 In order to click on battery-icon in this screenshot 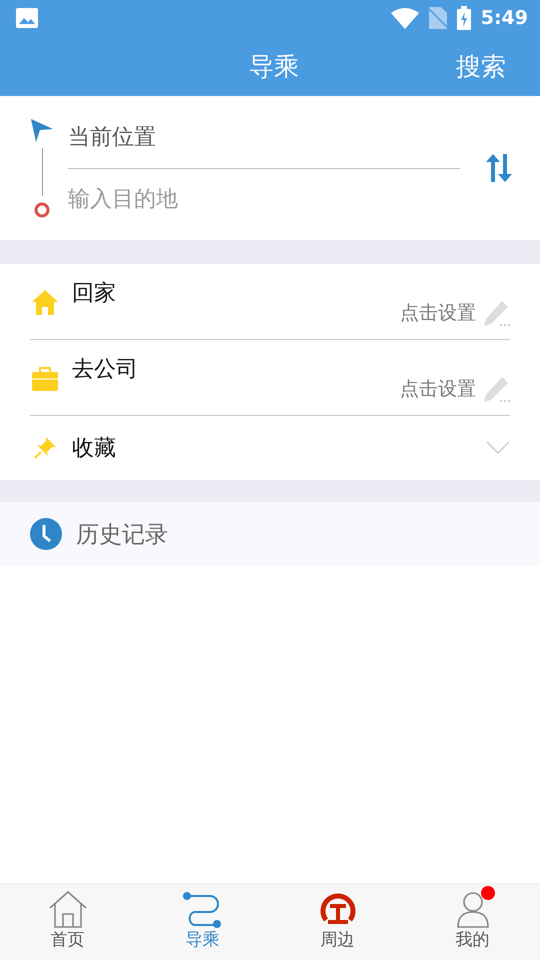, I will do `click(463, 18)`.